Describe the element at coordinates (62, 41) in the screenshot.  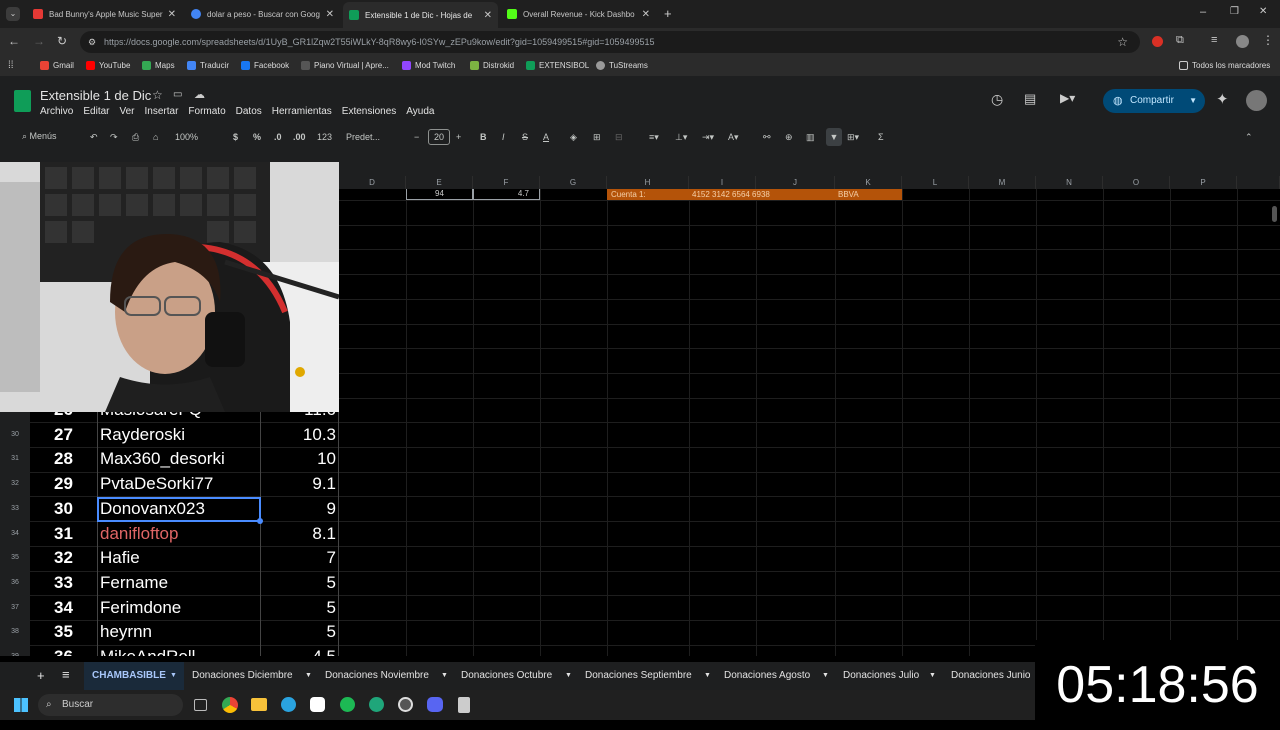
I see `reload-icon: ↻` at that location.